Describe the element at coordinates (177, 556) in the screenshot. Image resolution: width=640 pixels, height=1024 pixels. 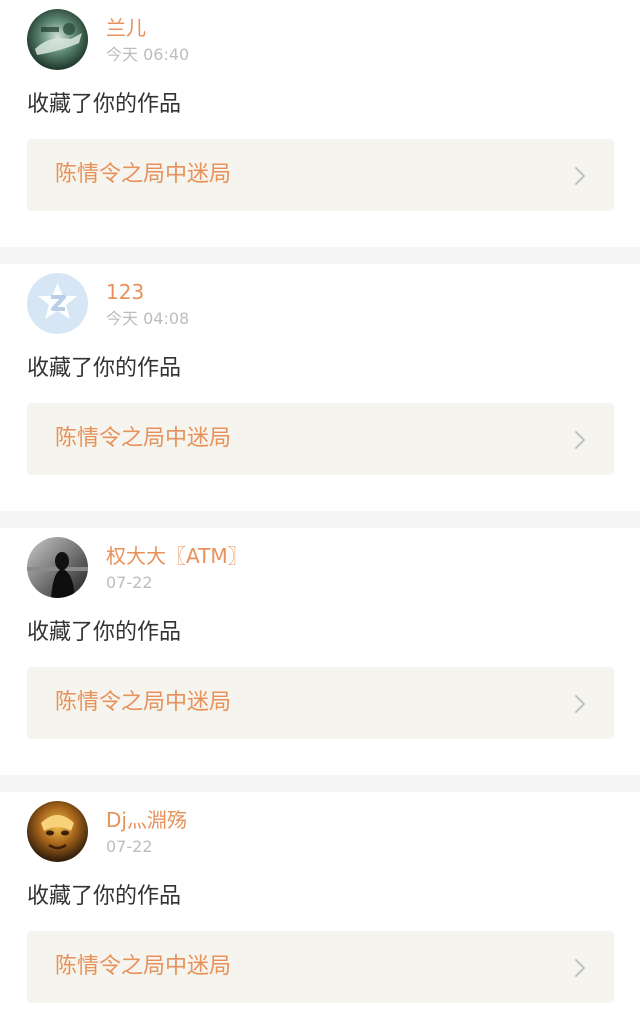
I see `username: 权大大〖ATM〗` at that location.